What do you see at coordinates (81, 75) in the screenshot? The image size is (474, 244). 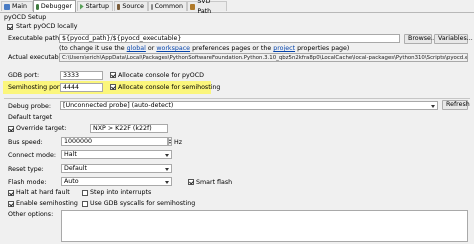 I see `gdb-port-input: 3333` at bounding box center [81, 75].